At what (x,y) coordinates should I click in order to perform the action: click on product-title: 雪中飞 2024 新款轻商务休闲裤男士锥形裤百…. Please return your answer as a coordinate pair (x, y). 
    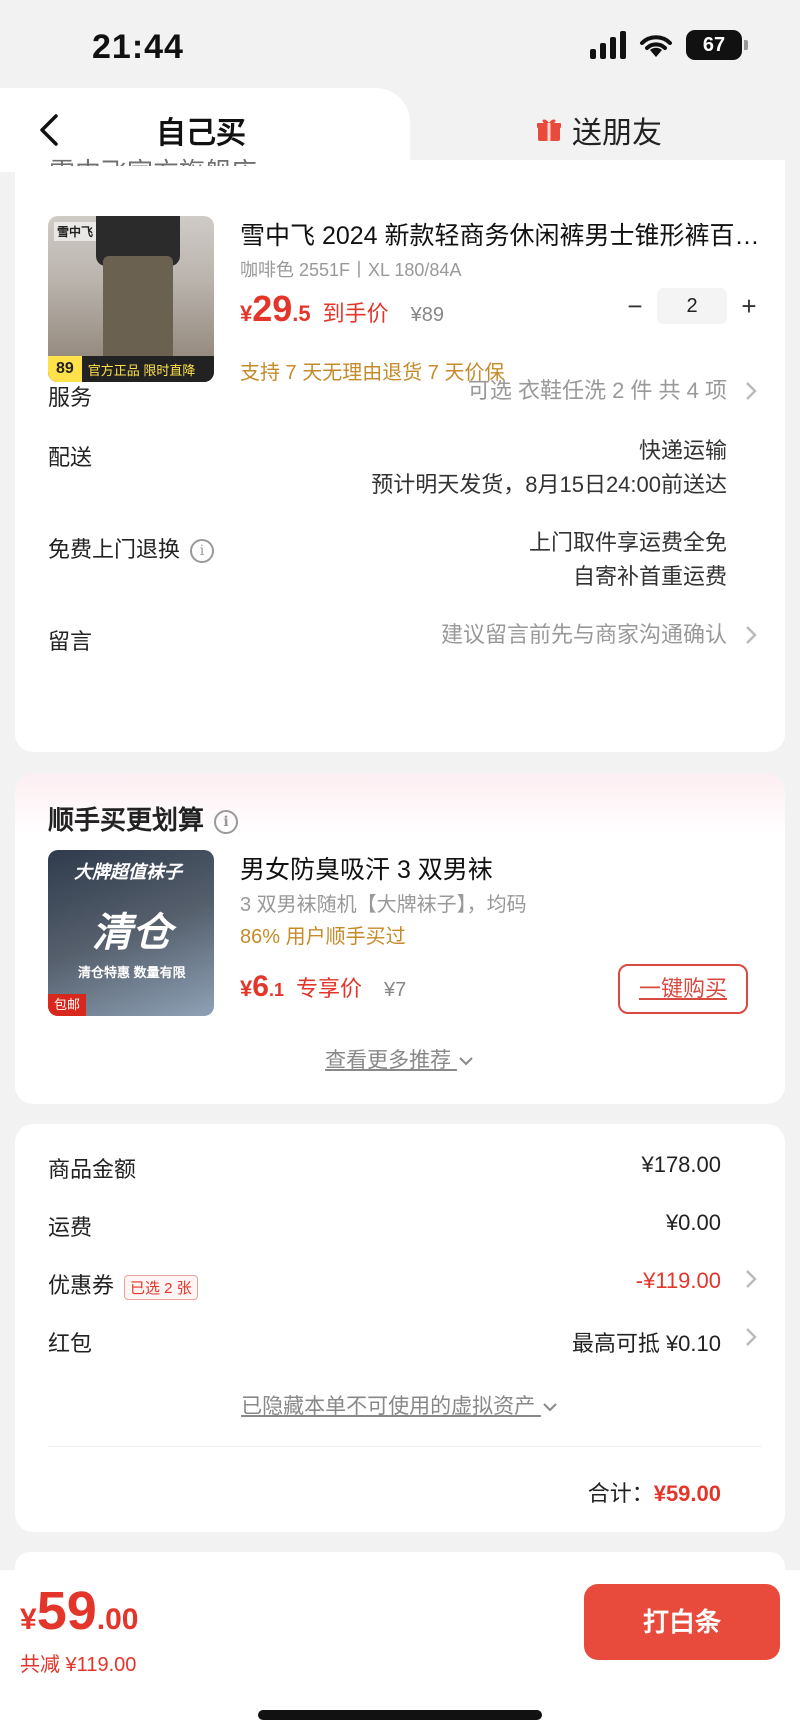
    Looking at the image, I should click on (505, 234).